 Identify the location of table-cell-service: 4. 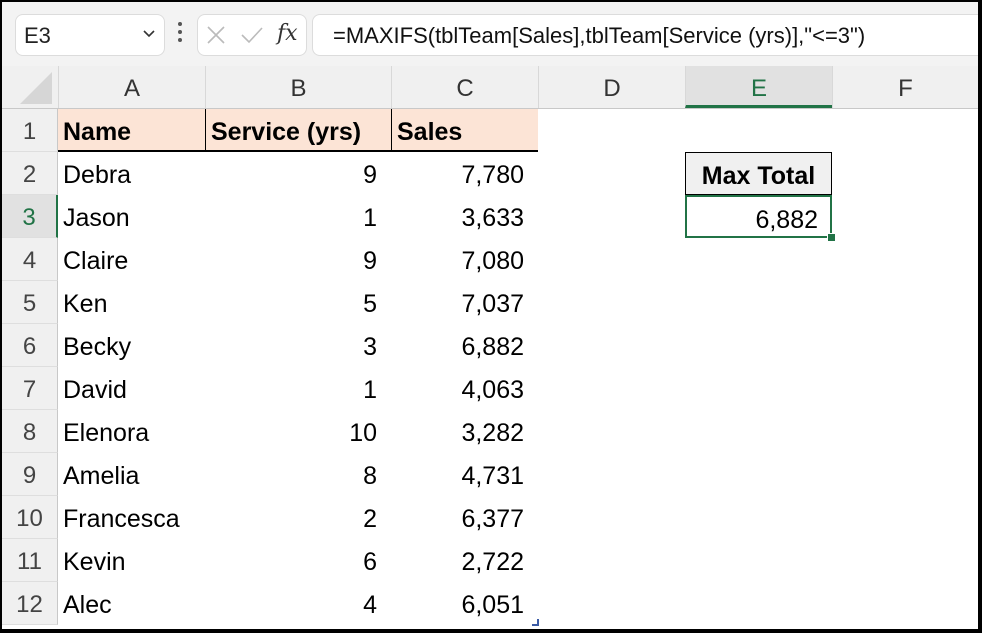
(298, 603).